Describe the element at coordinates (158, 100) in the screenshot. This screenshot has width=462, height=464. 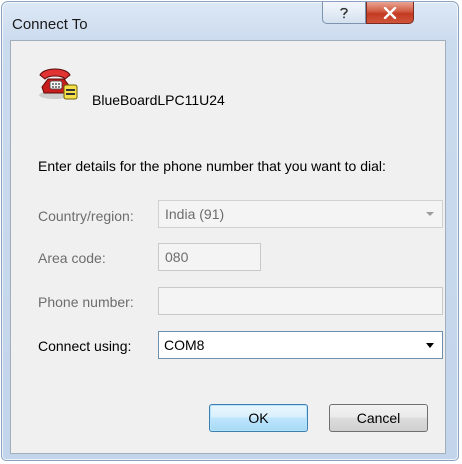
I see `connection-name: BlueBoardLPC11U24` at that location.